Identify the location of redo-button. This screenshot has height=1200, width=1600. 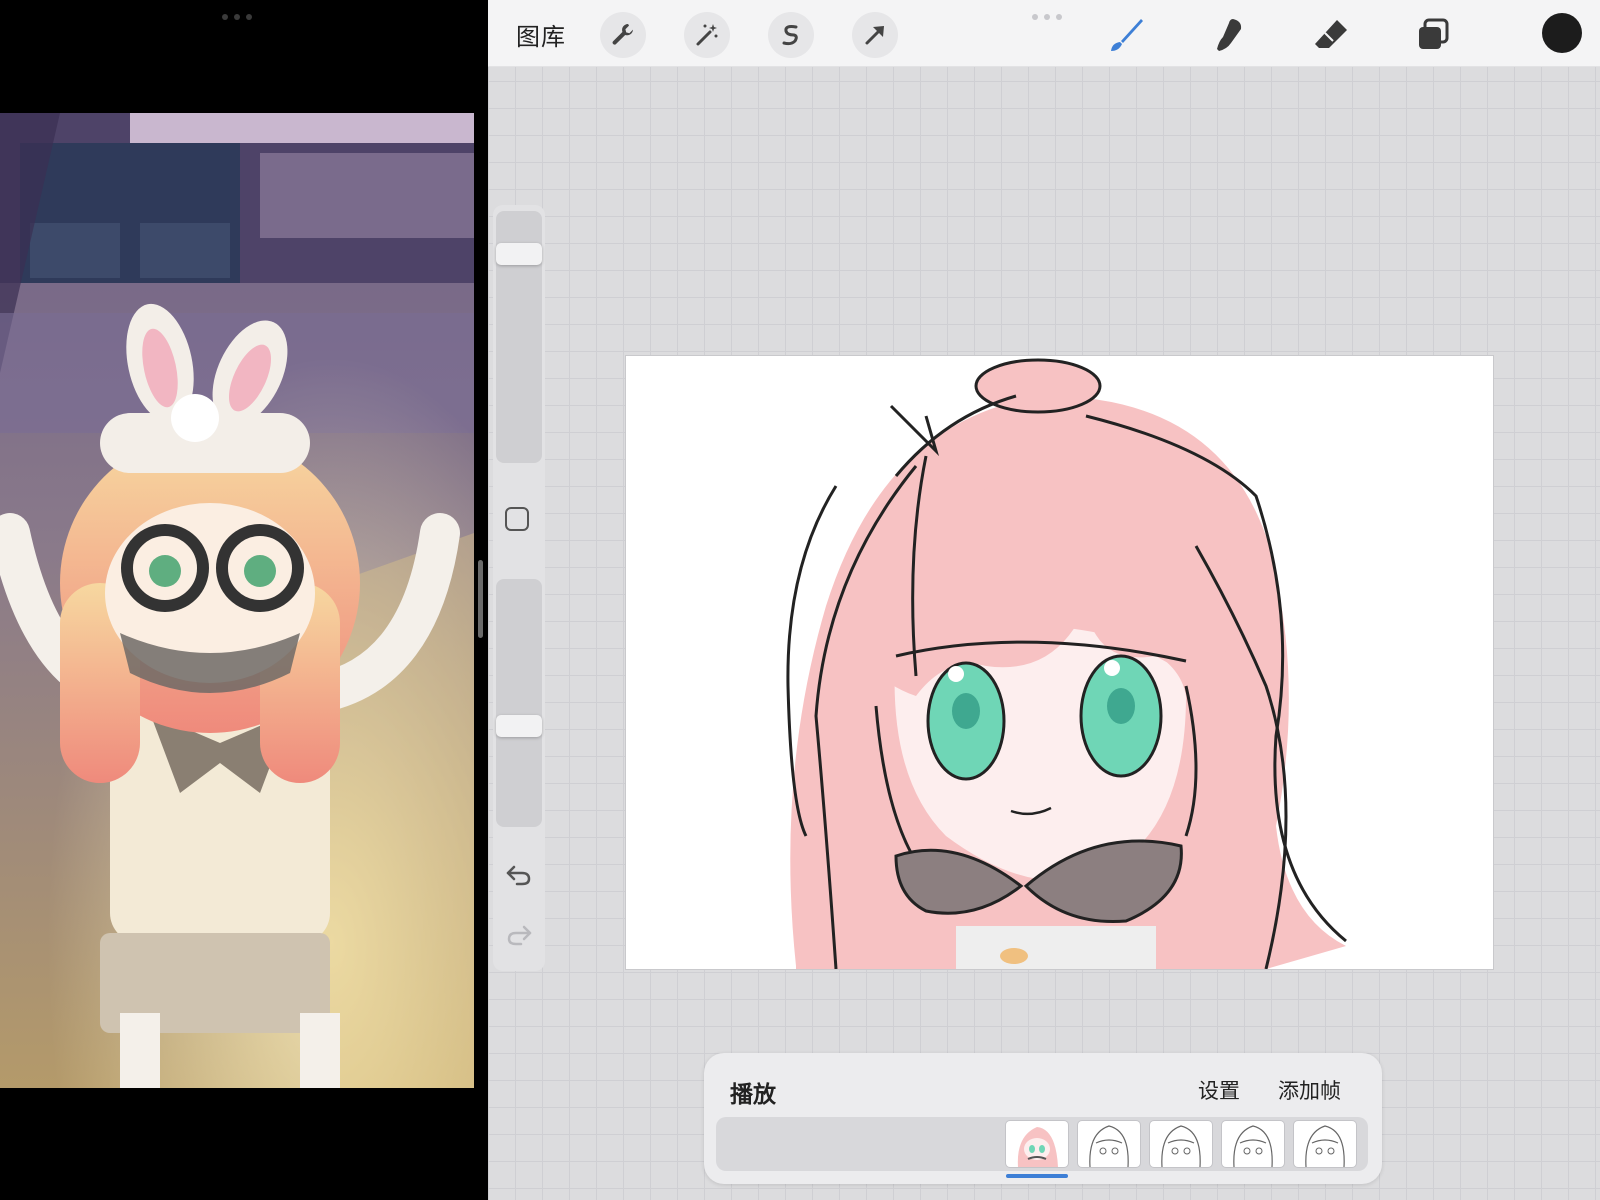
(519, 937).